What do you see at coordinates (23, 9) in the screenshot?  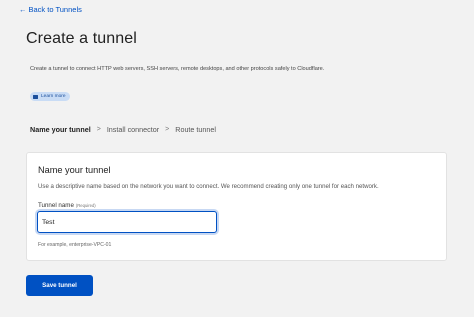 I see `back-arrow-icon: ←` at bounding box center [23, 9].